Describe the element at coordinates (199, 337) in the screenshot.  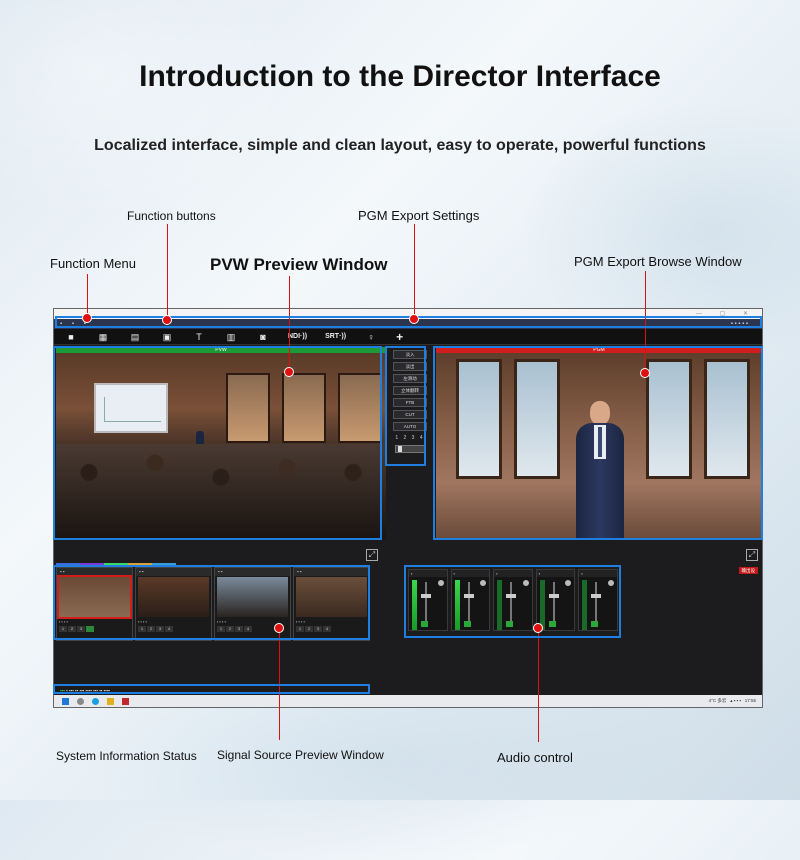
I see `text-icon: T` at that location.